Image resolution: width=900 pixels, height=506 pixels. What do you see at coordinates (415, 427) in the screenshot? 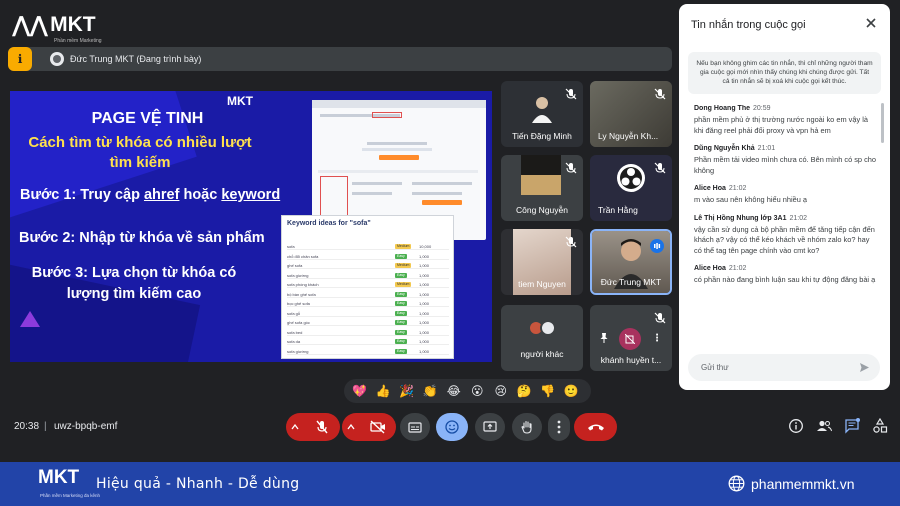
I see `captions-button` at bounding box center [415, 427].